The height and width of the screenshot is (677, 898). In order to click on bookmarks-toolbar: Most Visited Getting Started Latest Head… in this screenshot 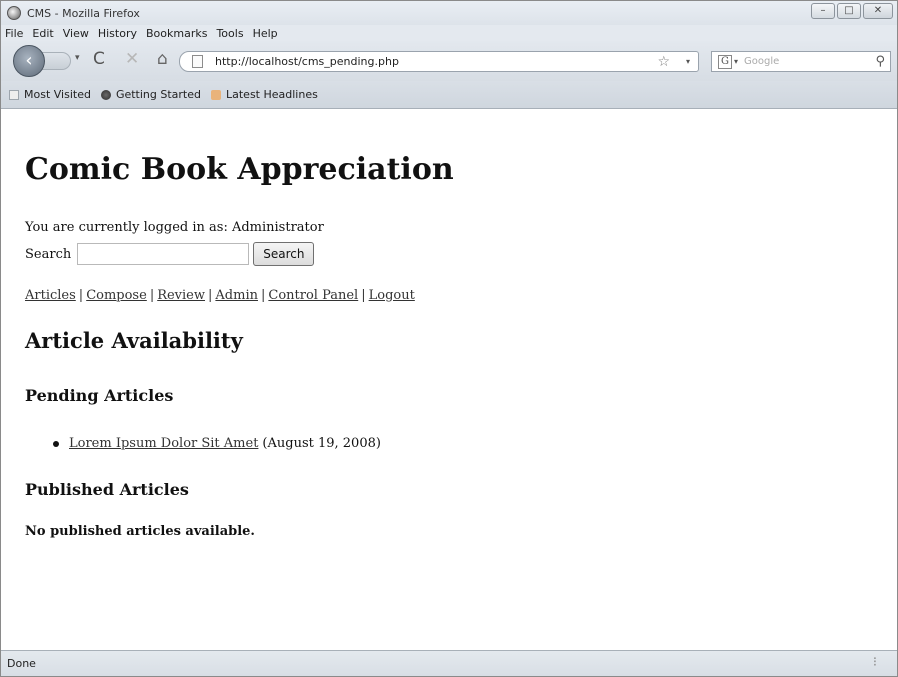, I will do `click(449, 95)`.